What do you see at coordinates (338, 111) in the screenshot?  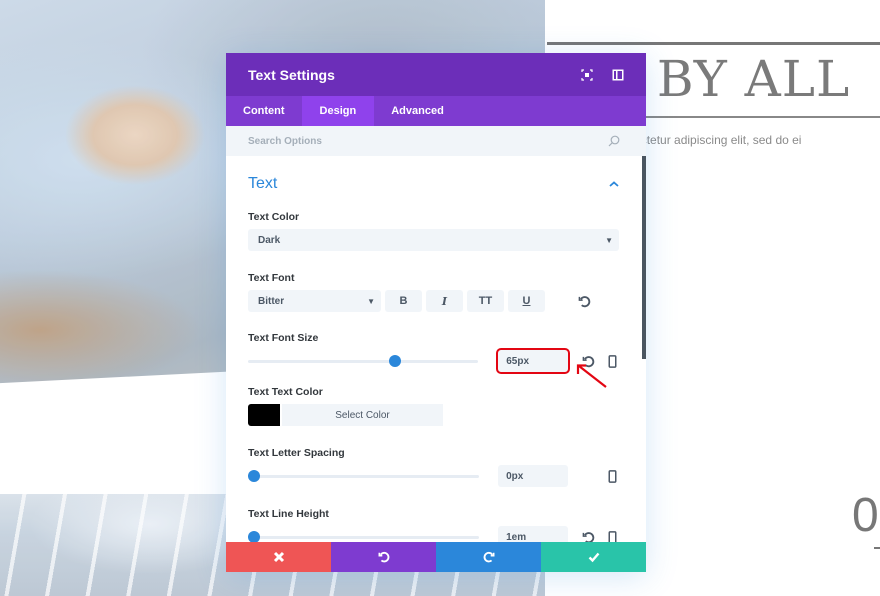 I see `tab-design: Design` at bounding box center [338, 111].